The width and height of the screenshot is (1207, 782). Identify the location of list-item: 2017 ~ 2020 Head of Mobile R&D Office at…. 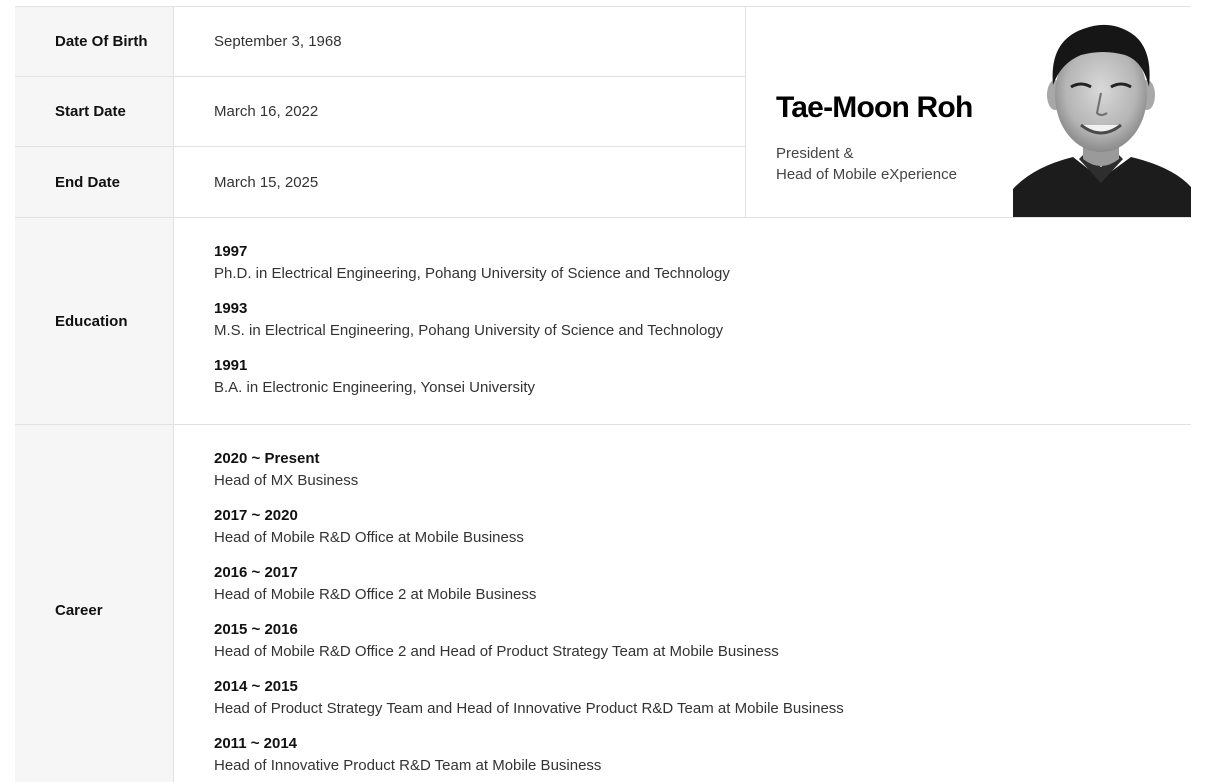
(702, 527).